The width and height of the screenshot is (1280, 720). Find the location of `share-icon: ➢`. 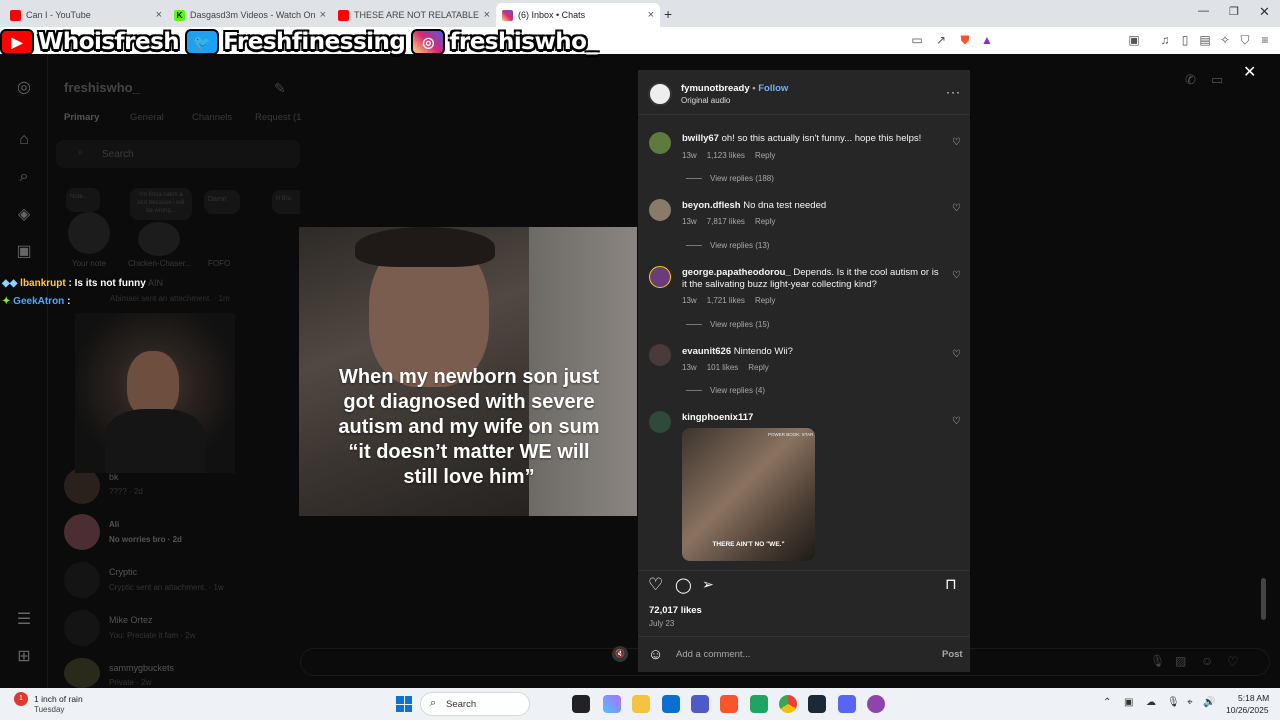

share-icon: ➢ is located at coordinates (708, 584).